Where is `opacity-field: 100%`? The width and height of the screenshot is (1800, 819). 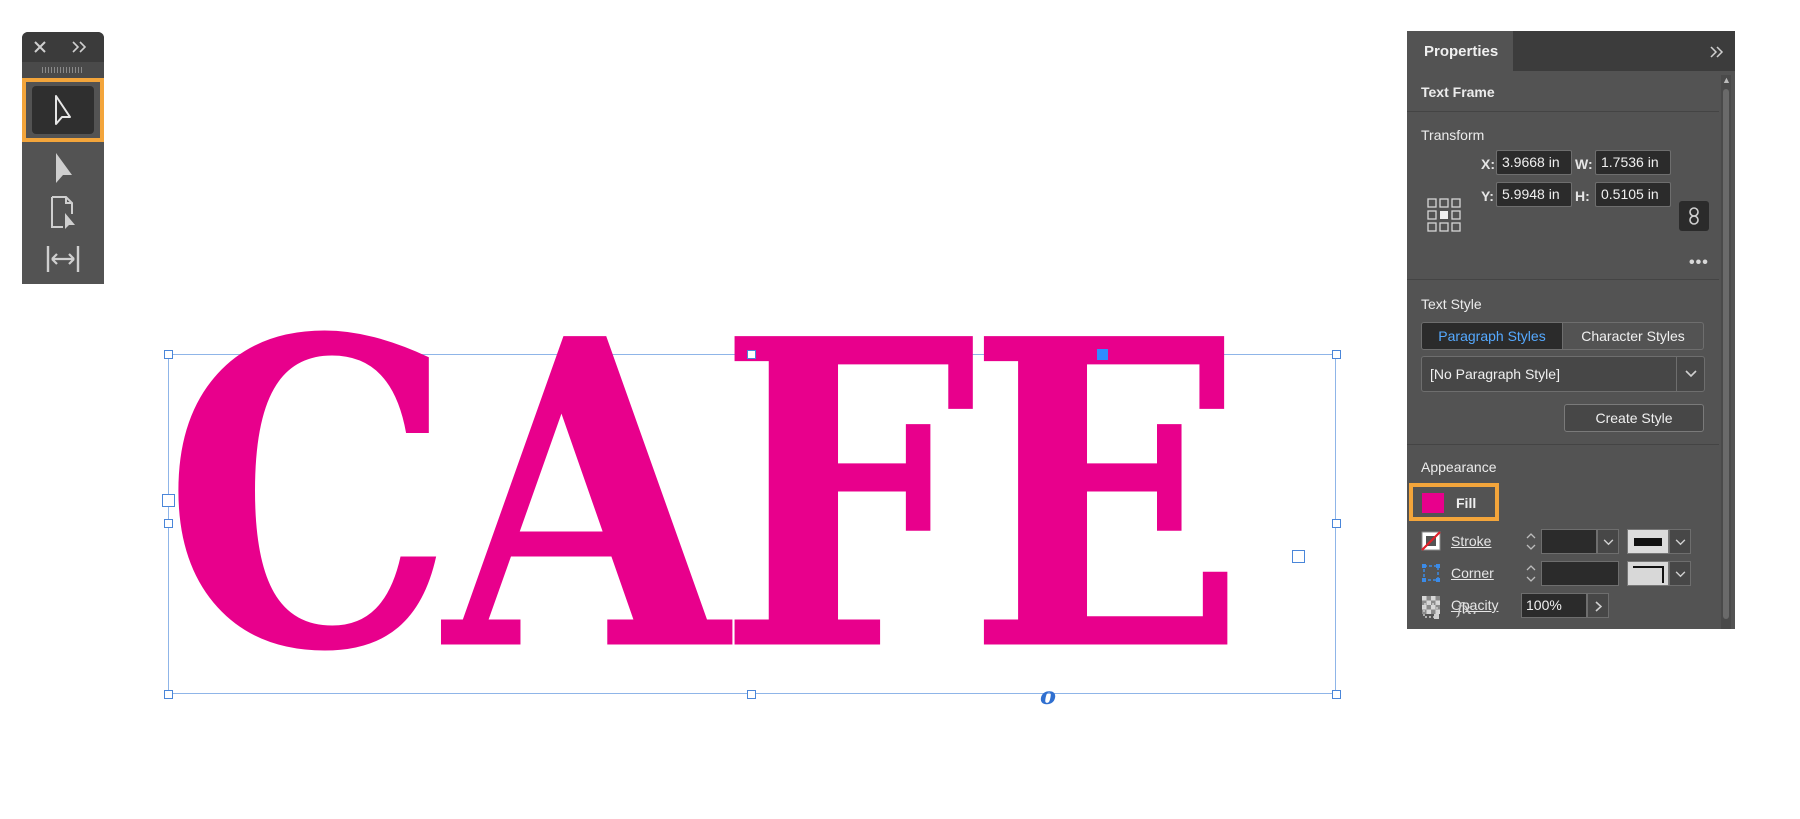 opacity-field: 100% is located at coordinates (1554, 605).